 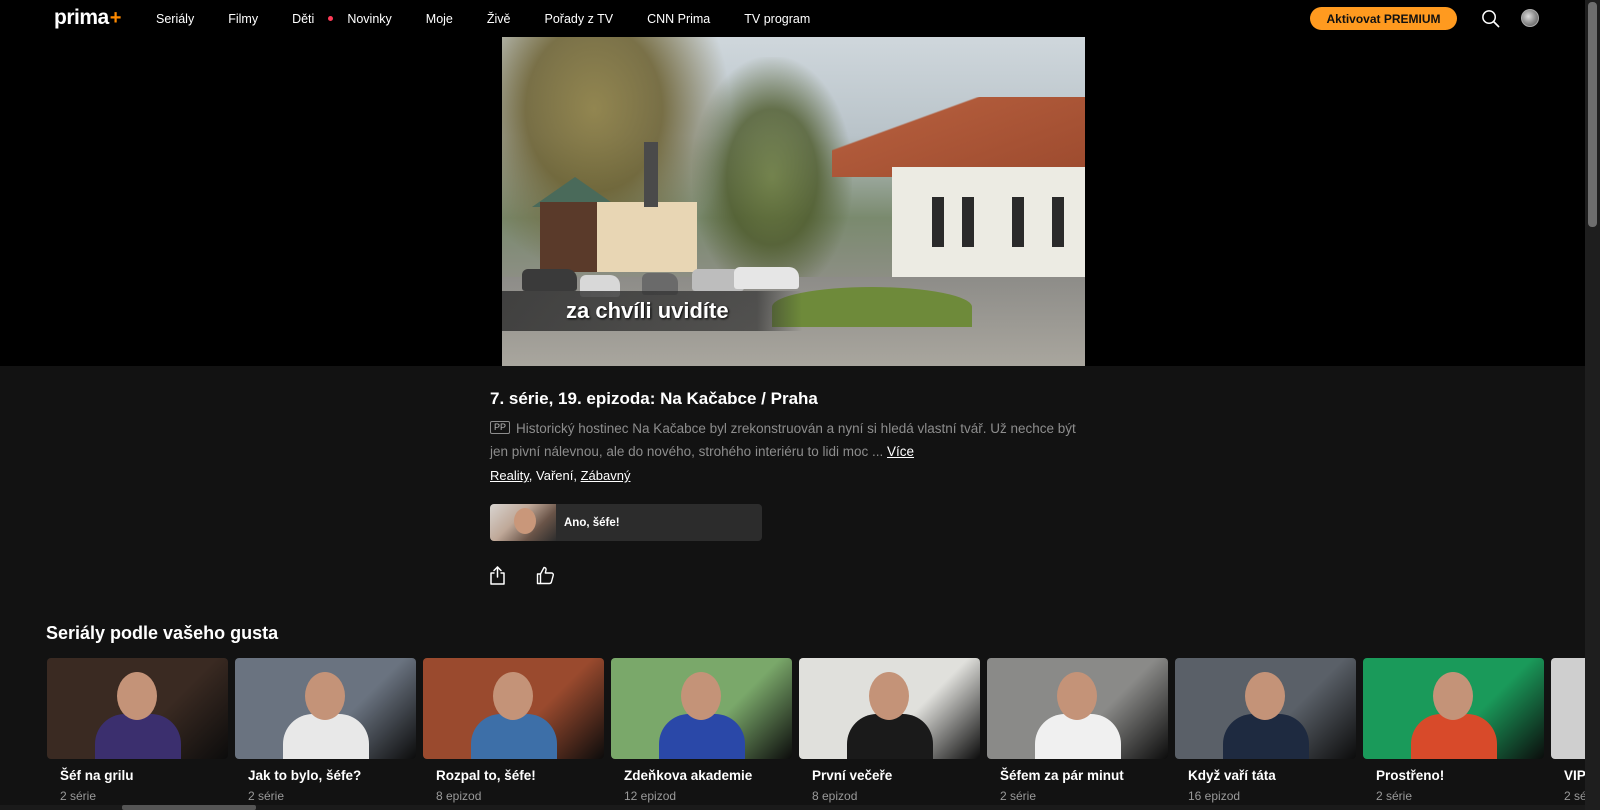 I want to click on show-card: Rozpal to, šéfe! 8 epizod, so click(x=513, y=730).